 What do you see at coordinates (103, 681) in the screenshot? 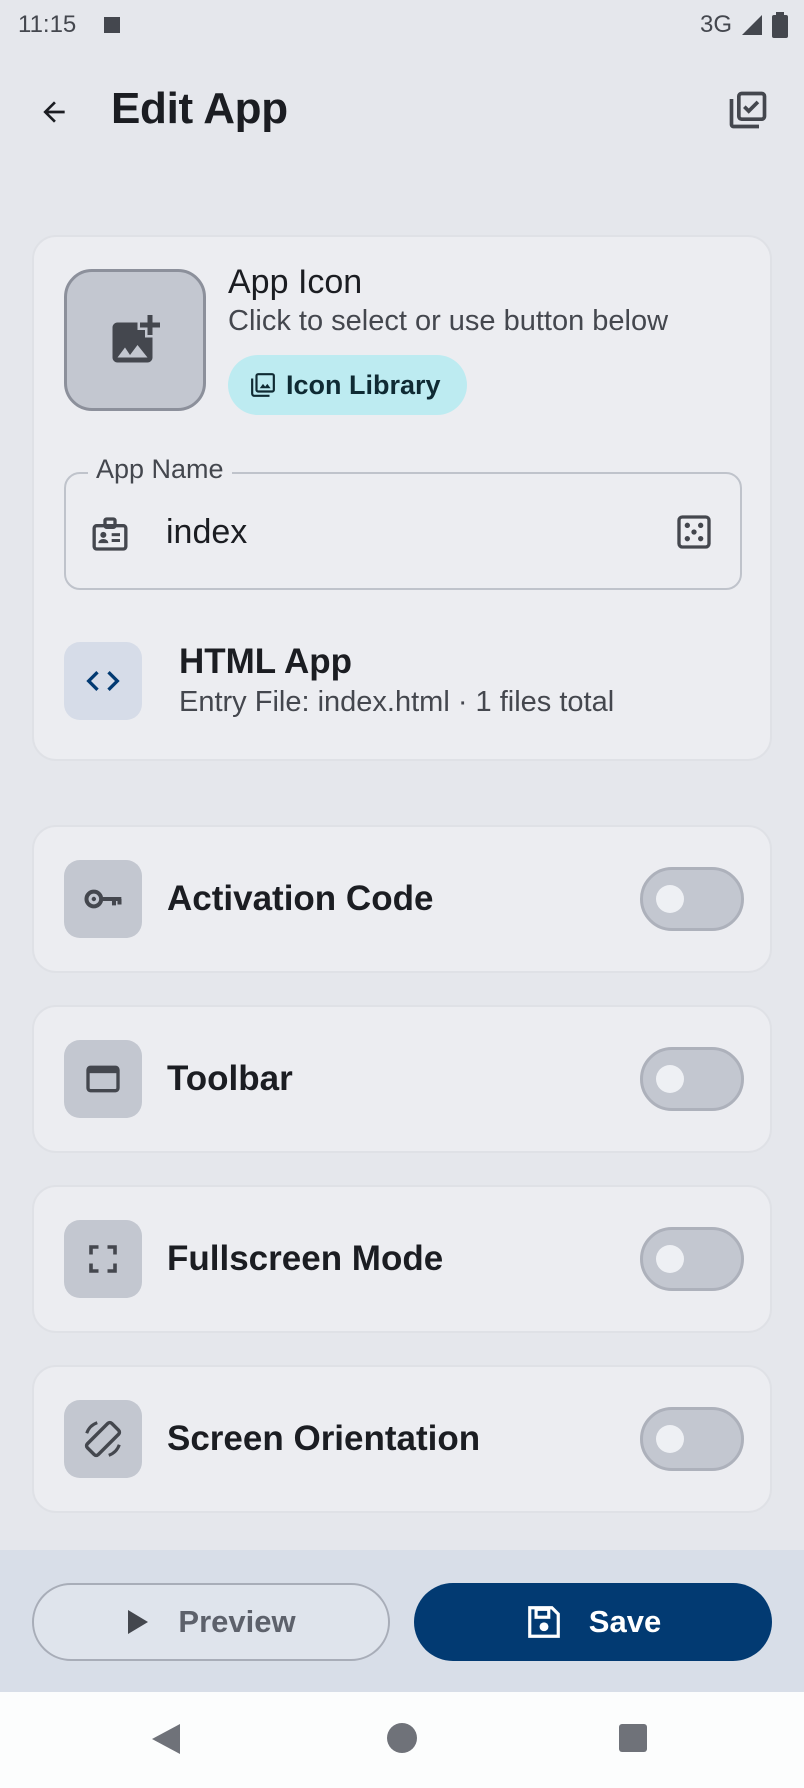
I see `code-icon` at bounding box center [103, 681].